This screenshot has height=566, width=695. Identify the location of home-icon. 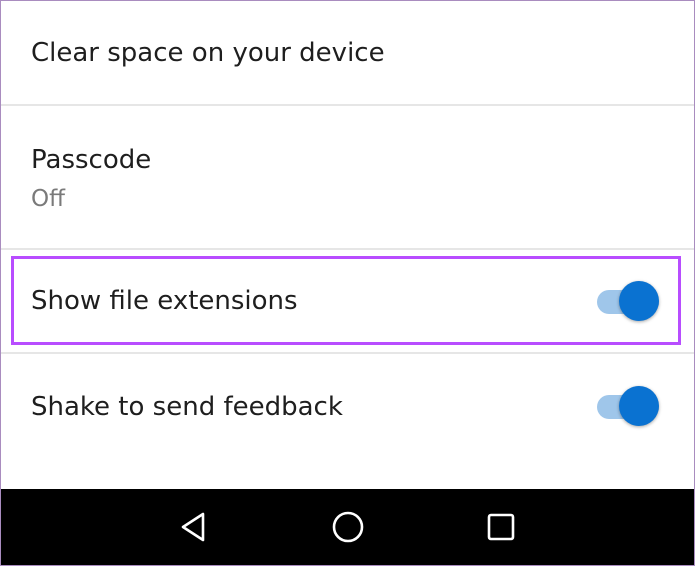
(348, 527).